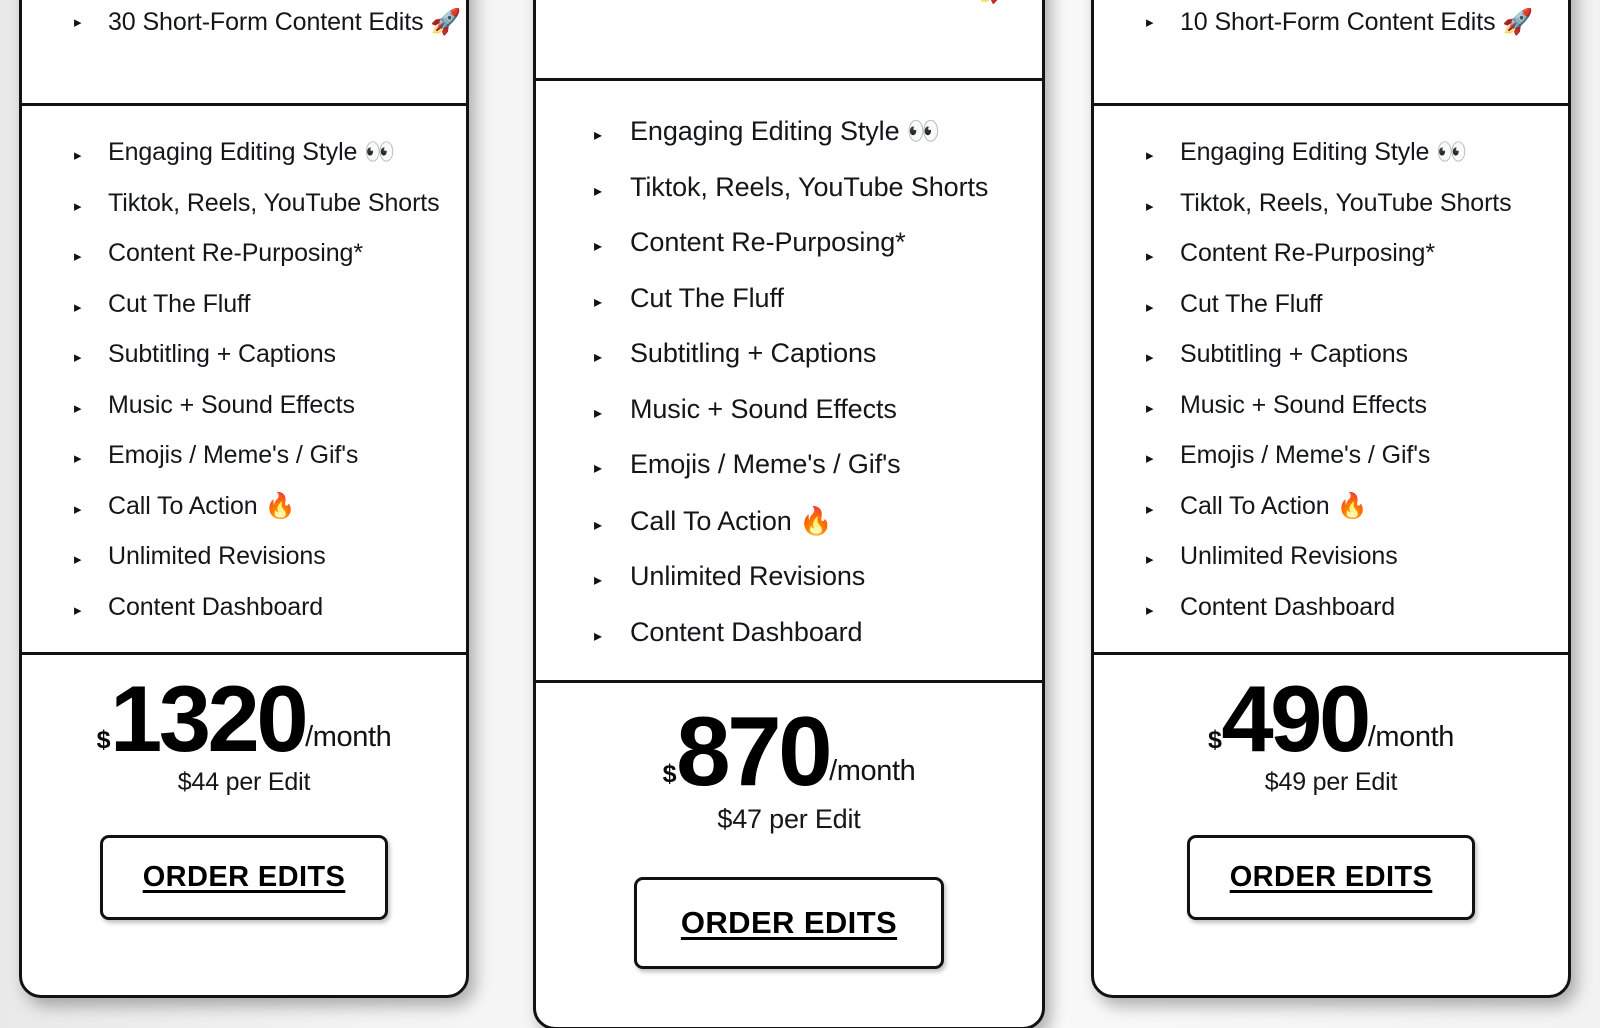  What do you see at coordinates (818, 298) in the screenshot?
I see `feature-item: ▸ Cut The Fluff` at bounding box center [818, 298].